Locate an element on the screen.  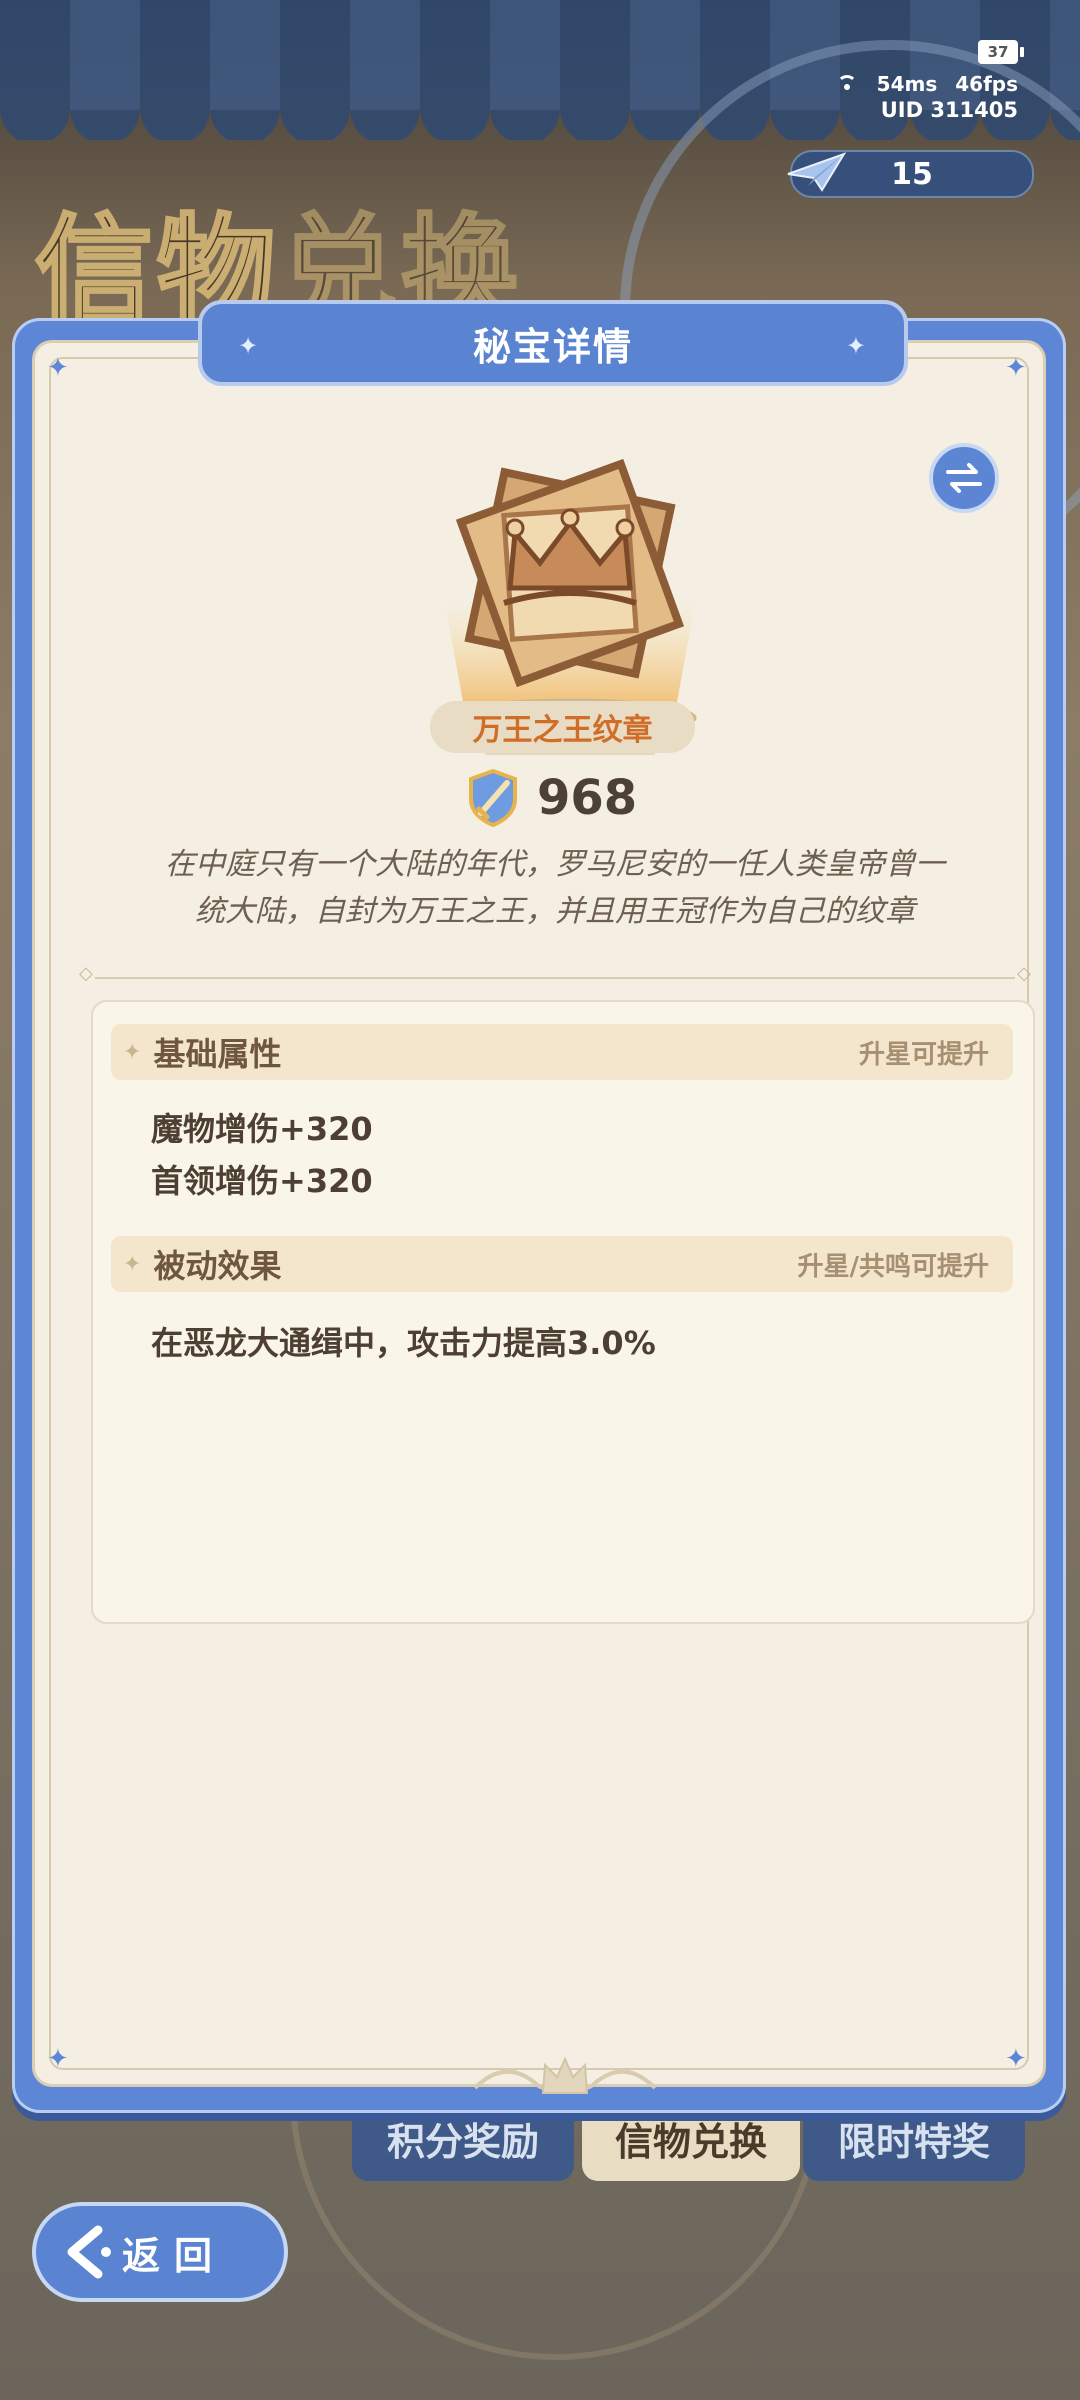
stat-line: 魔物增伤+320 is located at coordinates (262, 1129).